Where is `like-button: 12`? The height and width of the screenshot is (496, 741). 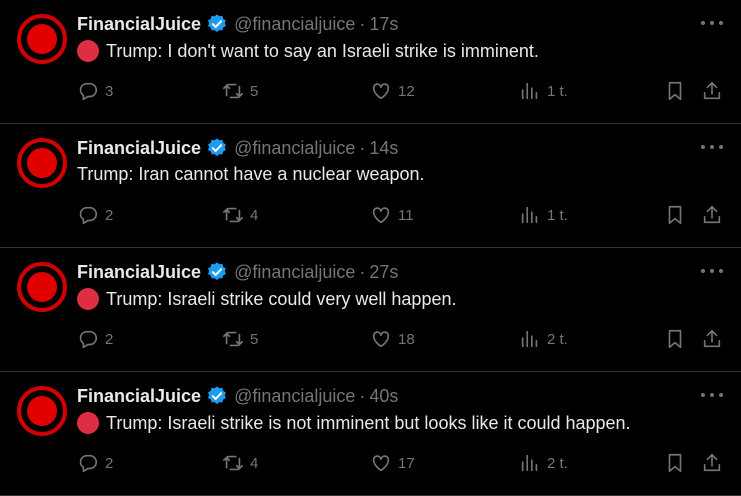
like-button: 12 is located at coordinates (392, 91).